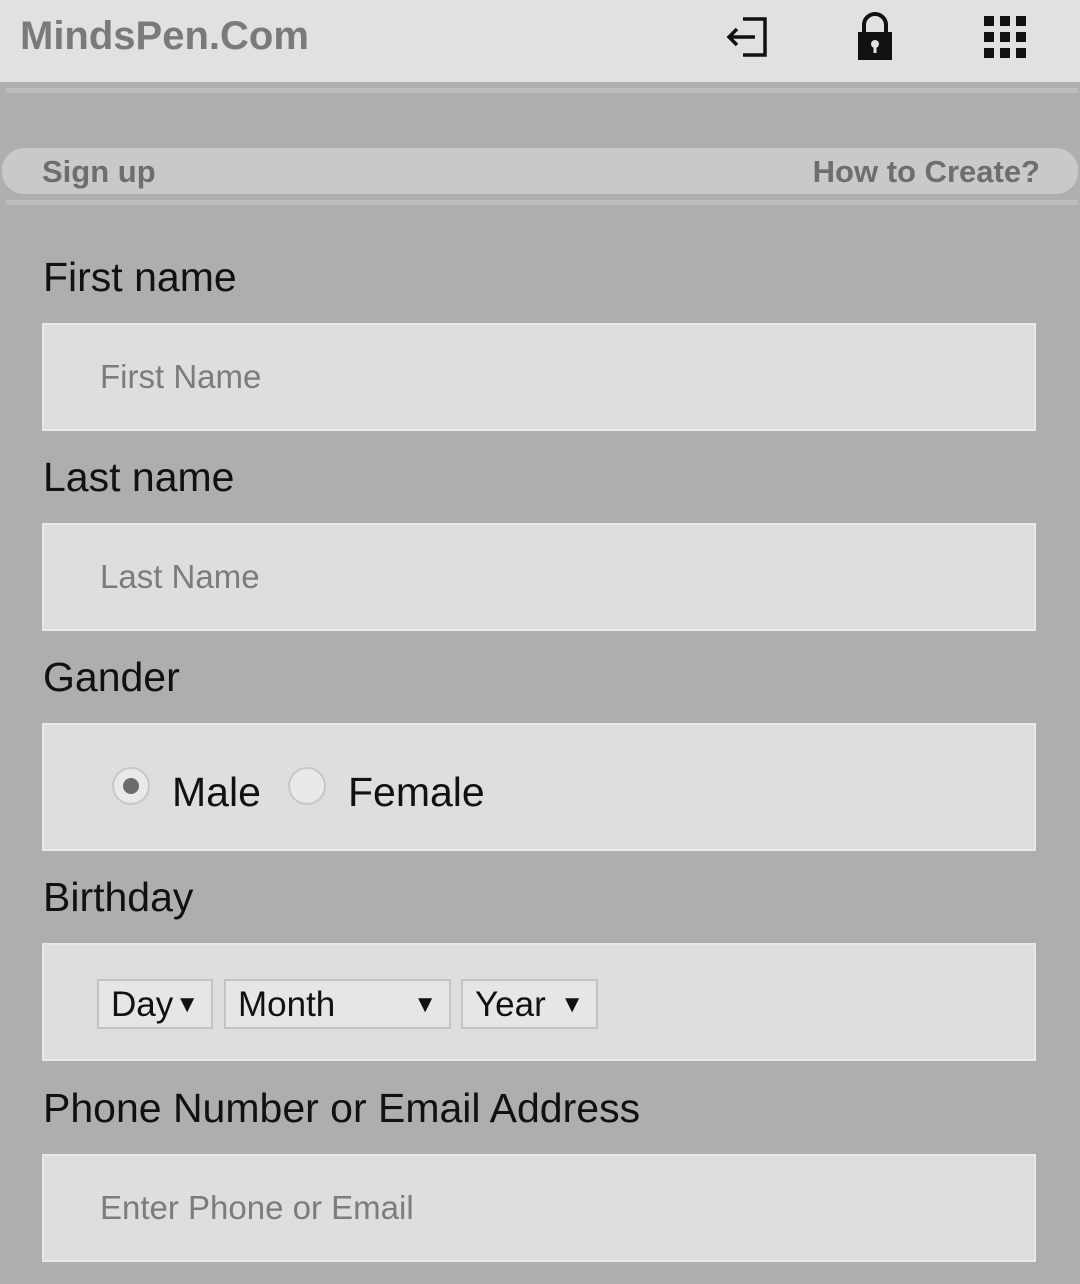  What do you see at coordinates (540, 171) in the screenshot?
I see `signup-bar: Sign up How to Create?` at bounding box center [540, 171].